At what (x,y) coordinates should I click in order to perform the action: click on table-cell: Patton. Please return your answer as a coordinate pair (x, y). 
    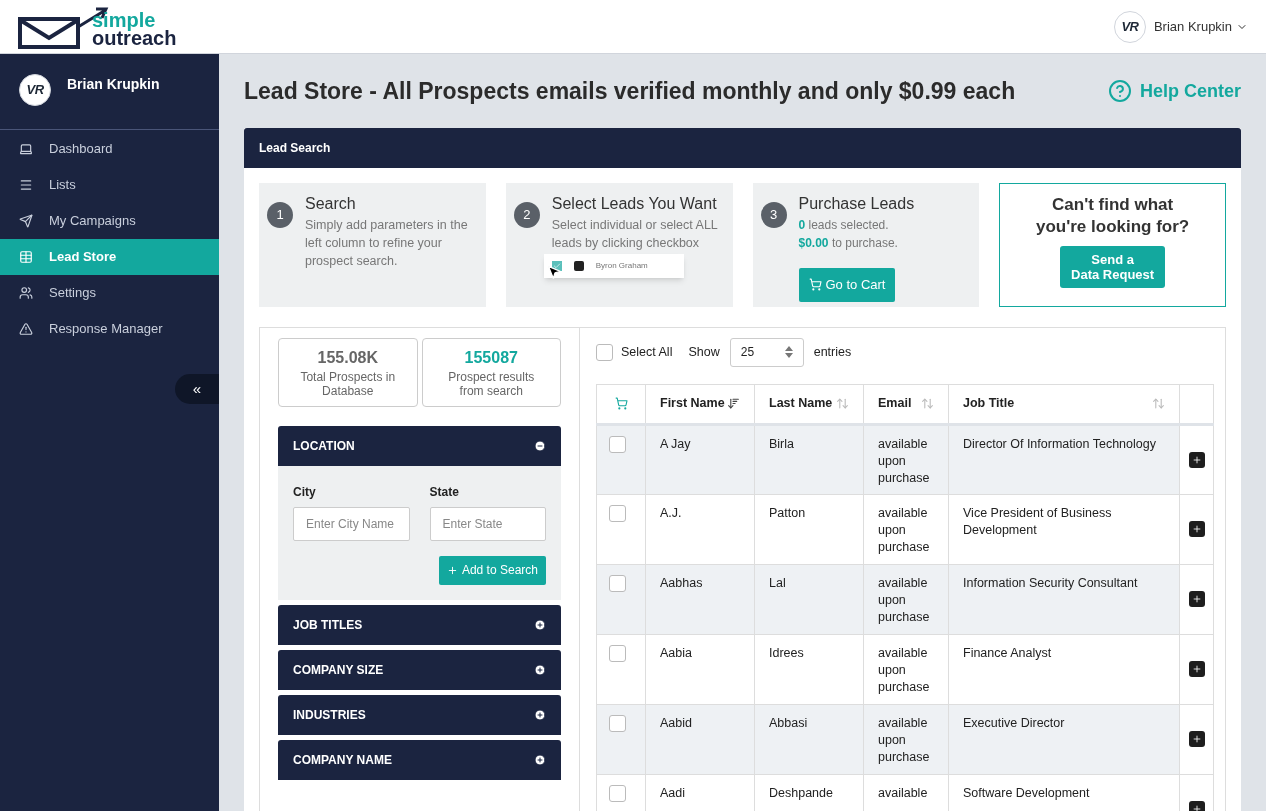
    Looking at the image, I should click on (809, 529).